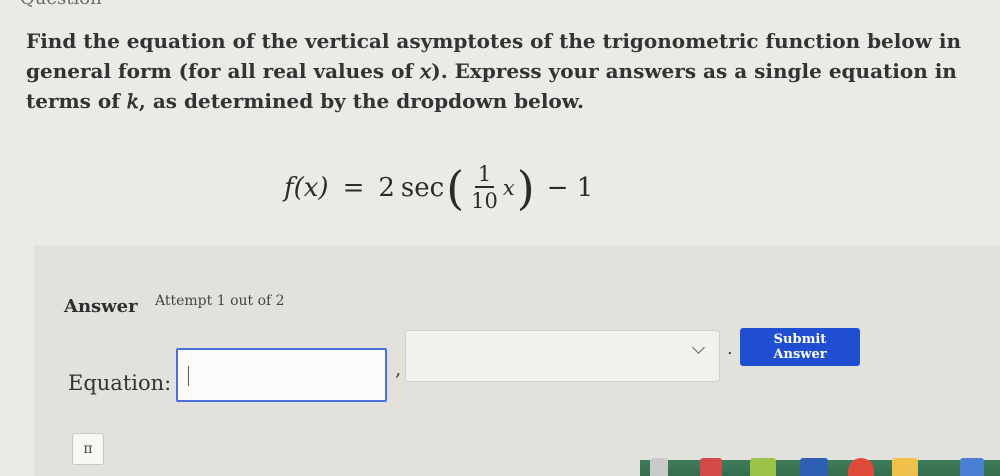 This screenshot has height=476, width=1000. What do you see at coordinates (353, 188) in the screenshot?
I see `equation-equals: =` at bounding box center [353, 188].